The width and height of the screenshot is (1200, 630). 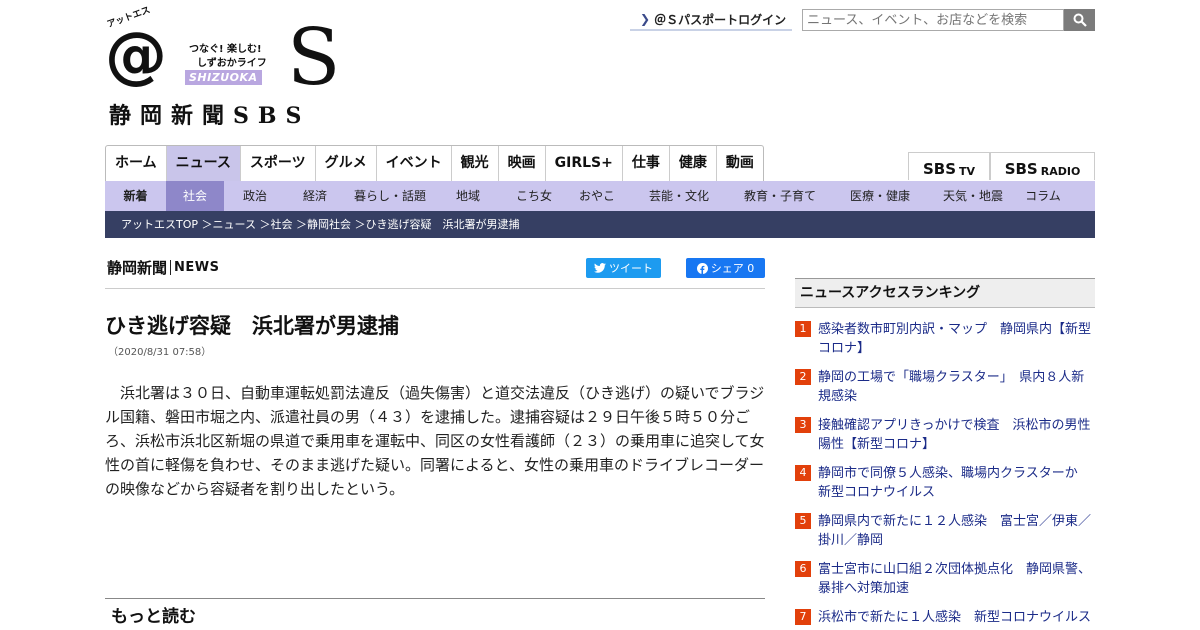 What do you see at coordinates (803, 425) in the screenshot?
I see `rank-number: 3` at bounding box center [803, 425].